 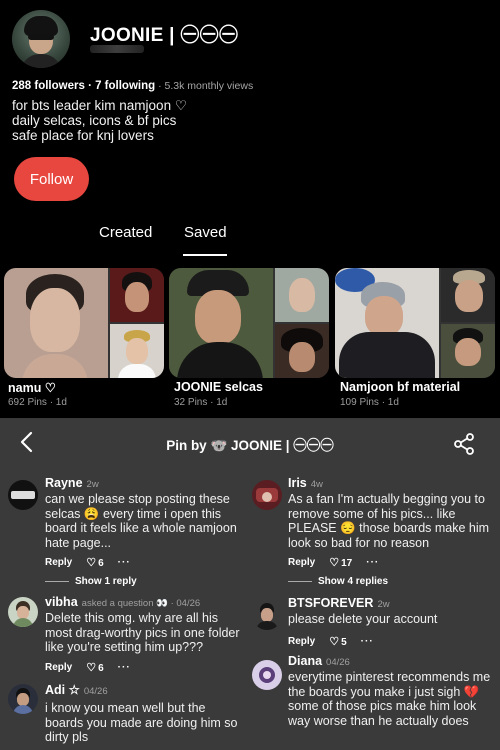 What do you see at coordinates (201, 402) in the screenshot?
I see `board-meta: 32 Pins · 1d` at bounding box center [201, 402].